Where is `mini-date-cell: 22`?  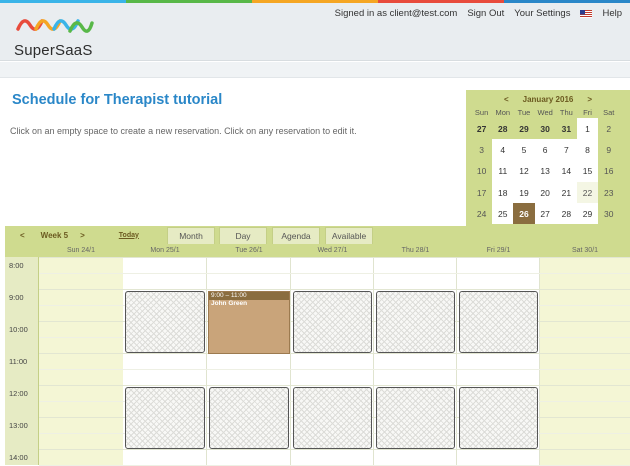 mini-date-cell: 22 is located at coordinates (587, 192).